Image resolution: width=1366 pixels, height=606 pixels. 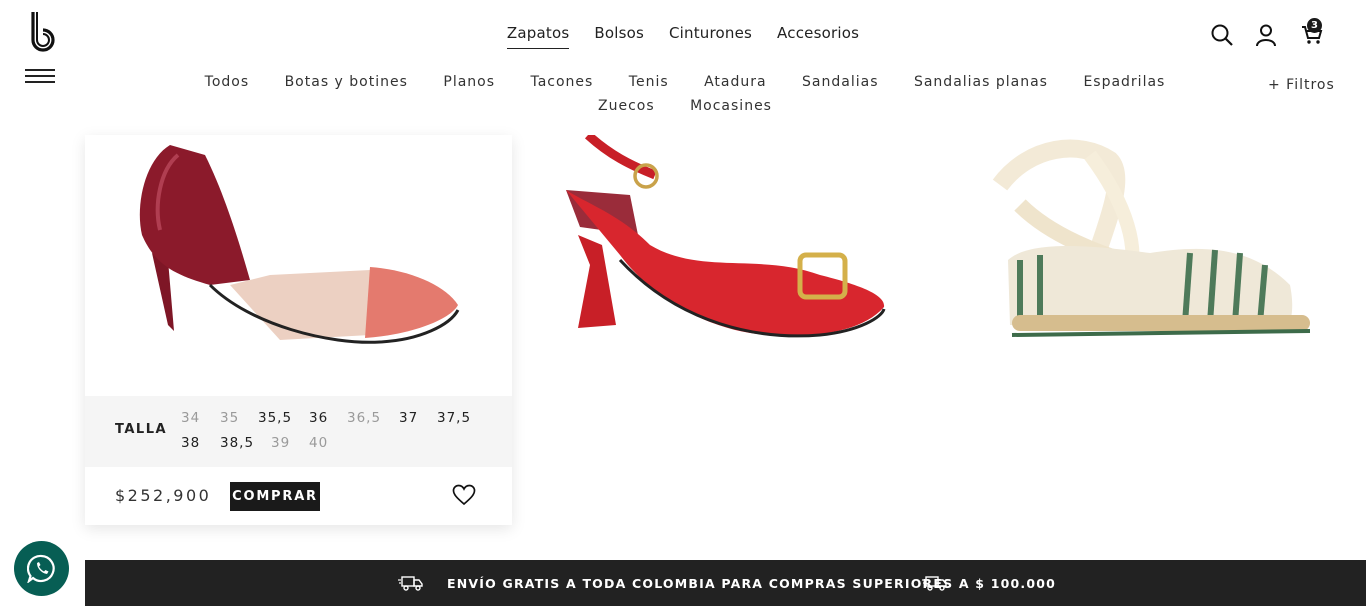 What do you see at coordinates (464, 495) in the screenshot?
I see `heart-icon` at bounding box center [464, 495].